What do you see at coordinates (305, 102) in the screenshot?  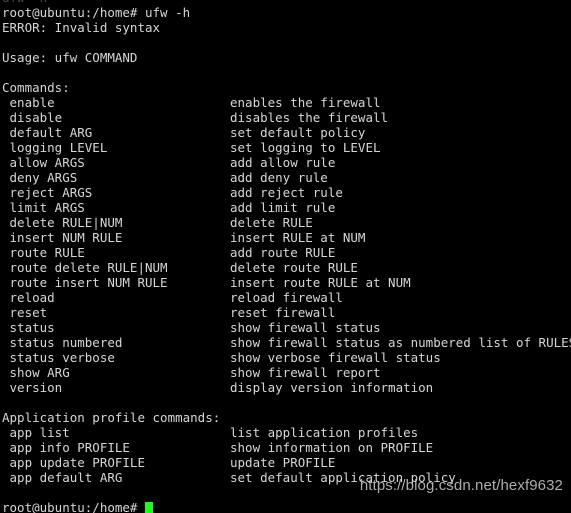 I see `command-description: enables the firewall` at bounding box center [305, 102].